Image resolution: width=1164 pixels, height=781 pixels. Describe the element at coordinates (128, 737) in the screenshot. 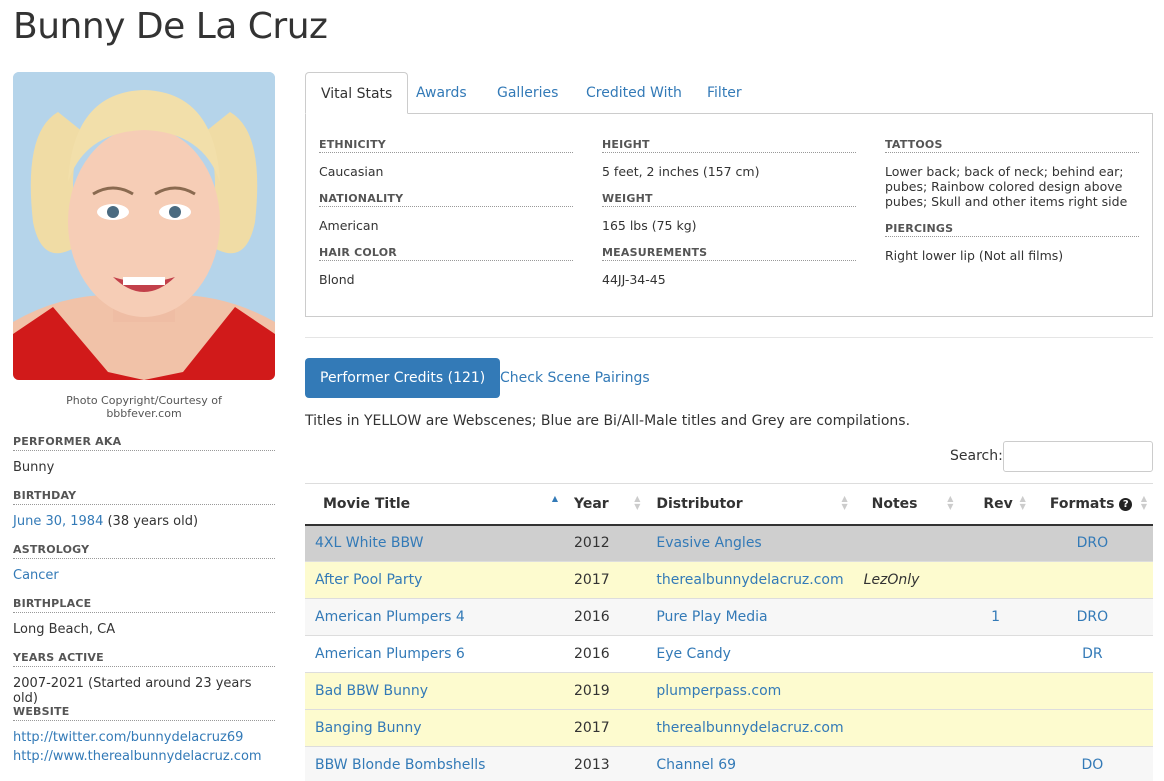

I see `website-link-twitter: http://twitter.com/bunnydelacruz69` at that location.